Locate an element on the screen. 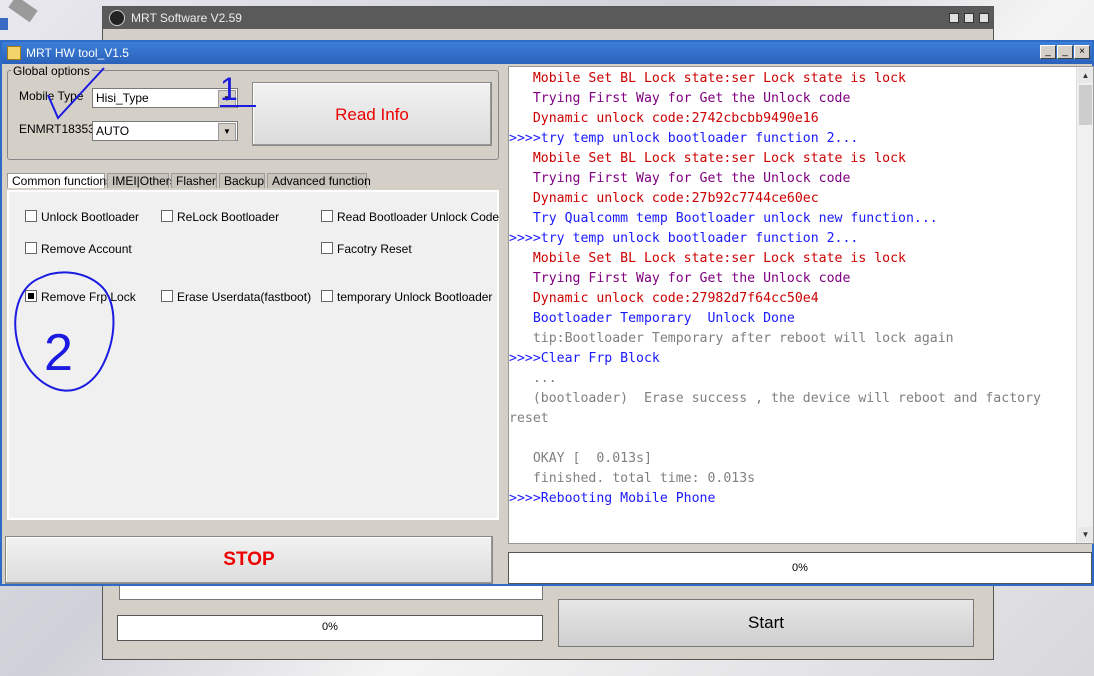 The height and width of the screenshot is (676, 1094). annotation-layer: 1 2 is located at coordinates (135, 229).